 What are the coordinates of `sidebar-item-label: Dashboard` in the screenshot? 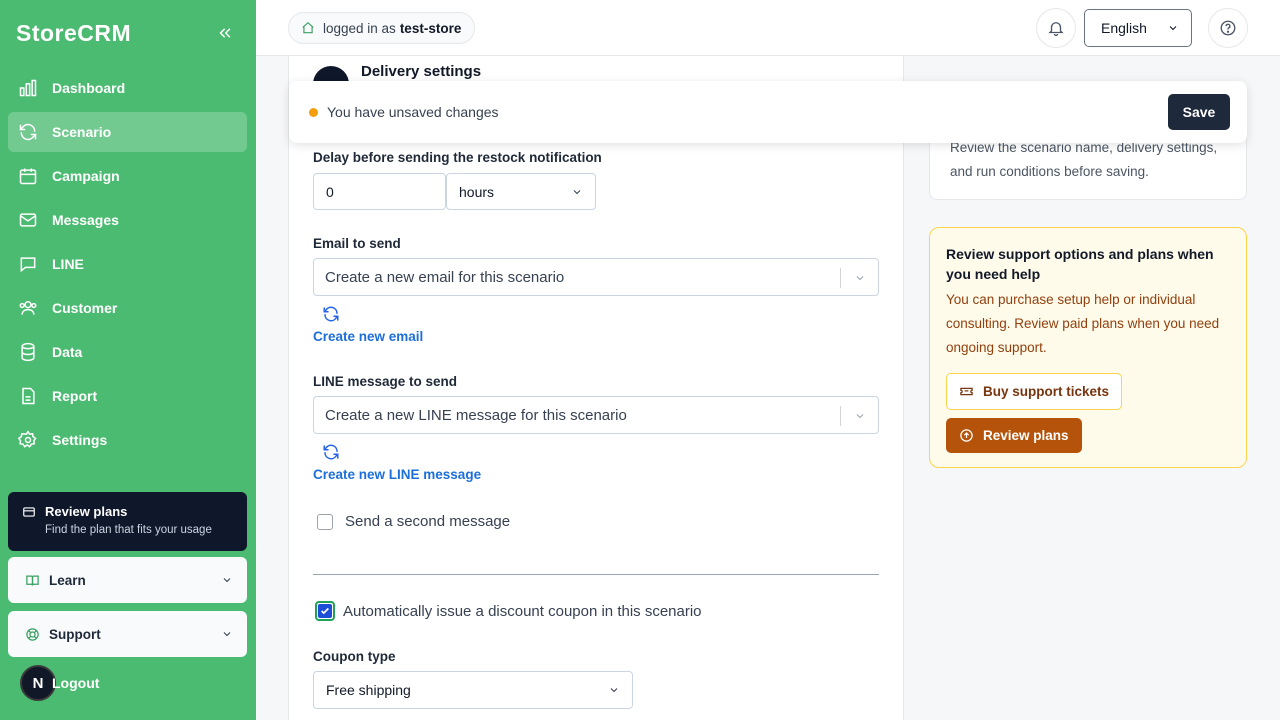 It's located at (89, 88).